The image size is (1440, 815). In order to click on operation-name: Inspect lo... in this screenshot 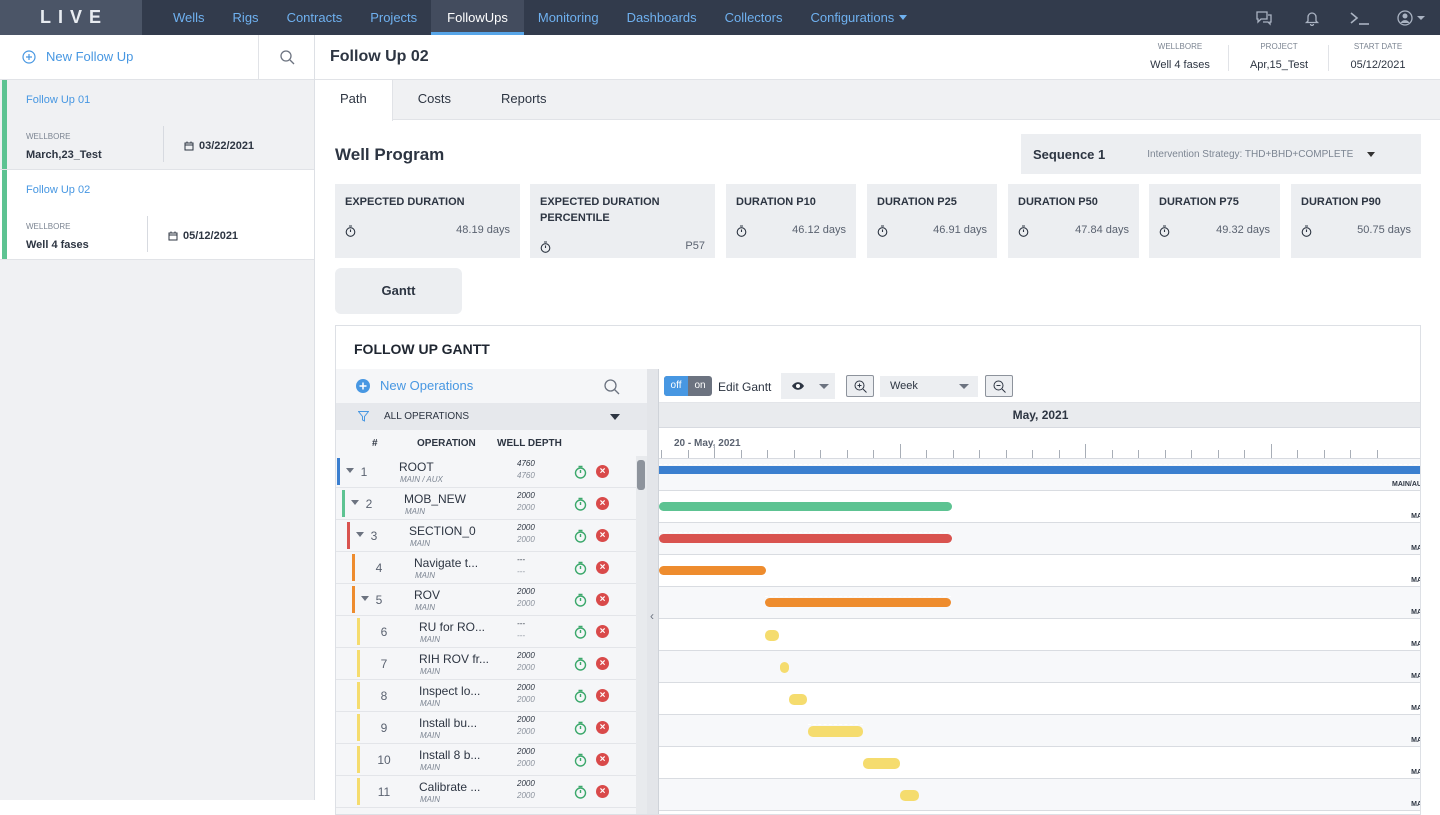, I will do `click(449, 691)`.